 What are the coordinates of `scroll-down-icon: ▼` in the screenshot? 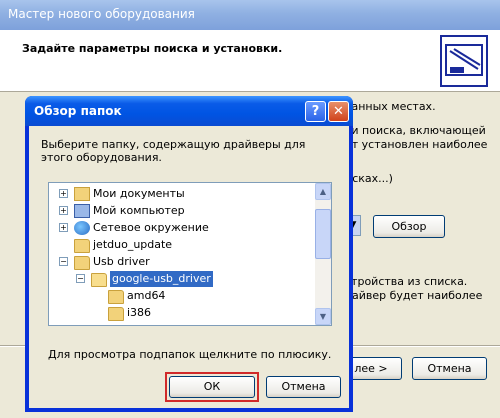 It's located at (323, 316).